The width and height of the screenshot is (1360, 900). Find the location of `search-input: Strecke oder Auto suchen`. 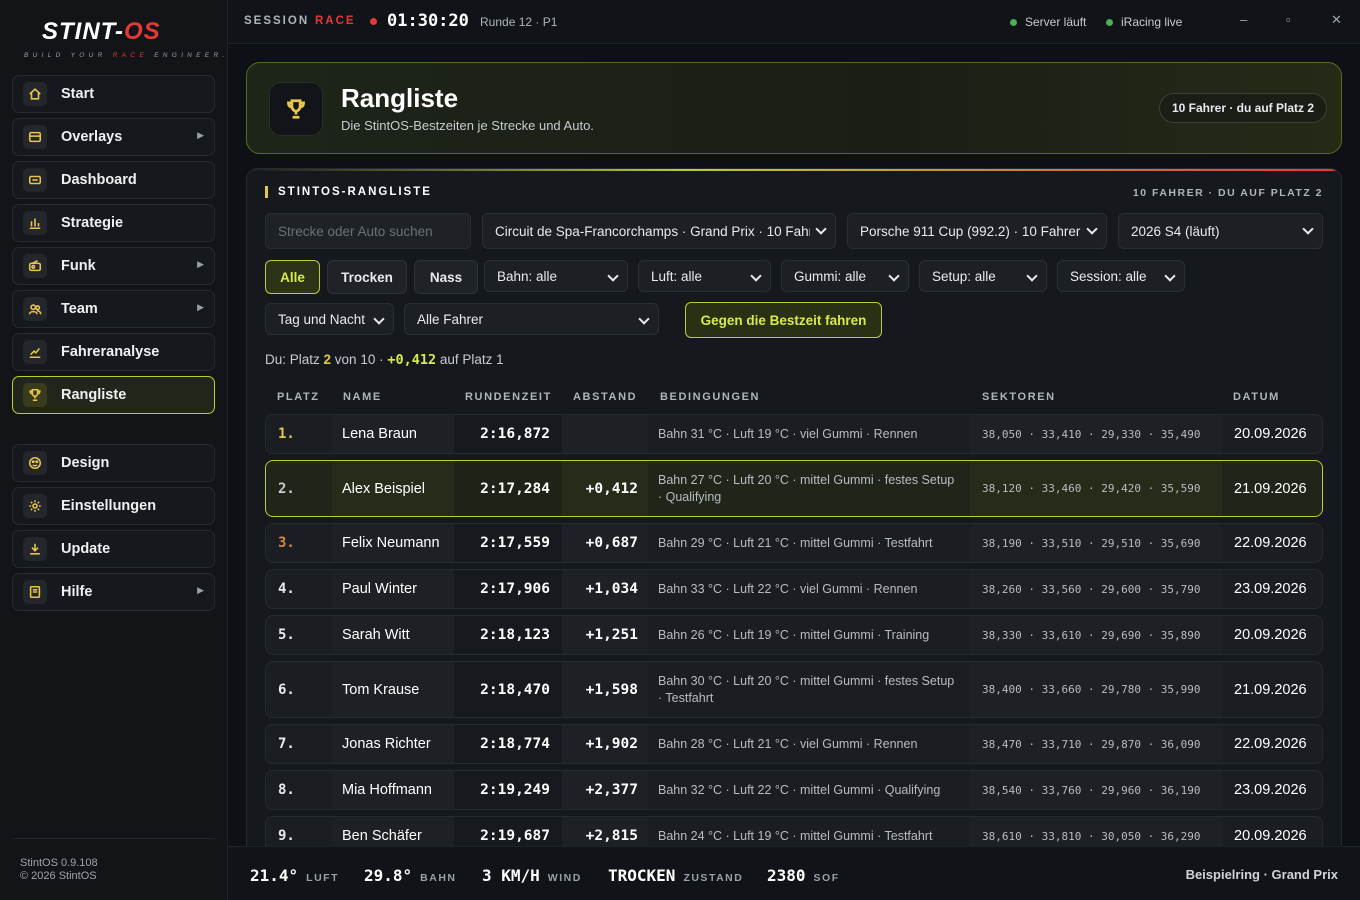

search-input: Strecke oder Auto suchen is located at coordinates (368, 231).